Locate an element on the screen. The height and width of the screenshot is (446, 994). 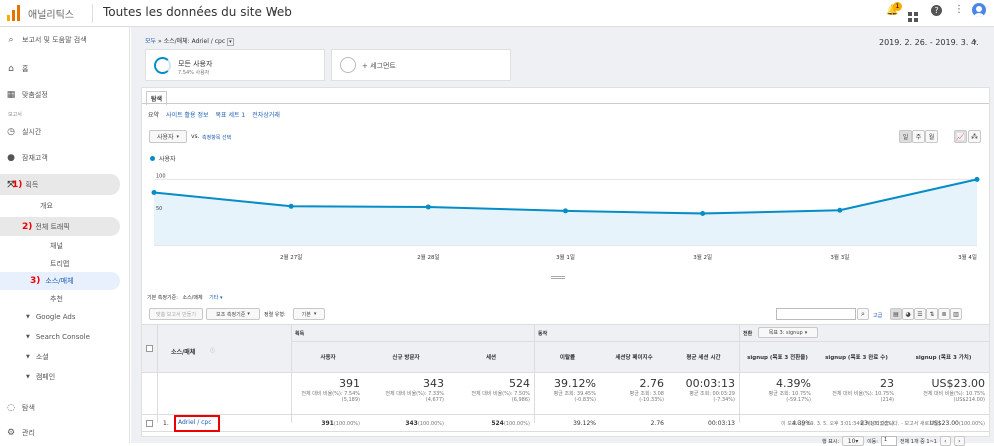
column-header: signup (목표 3 완료 수) is located at coordinates (856, 357).